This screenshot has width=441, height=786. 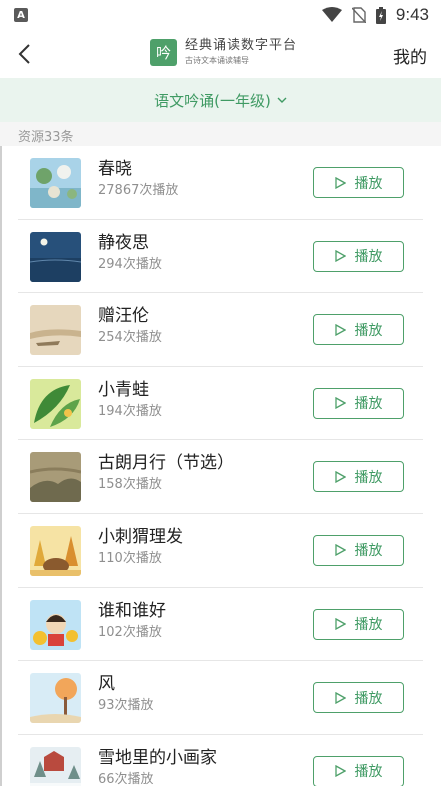 I want to click on list-item: 小青蛙 194次播放 播放, so click(x=220, y=404).